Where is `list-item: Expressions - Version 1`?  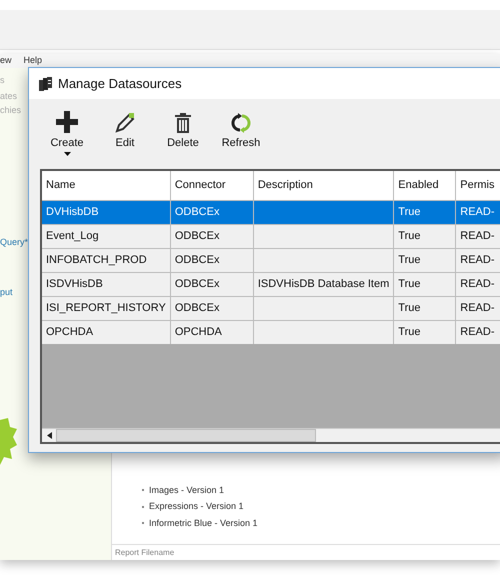 list-item: Expressions - Version 1 is located at coordinates (196, 506).